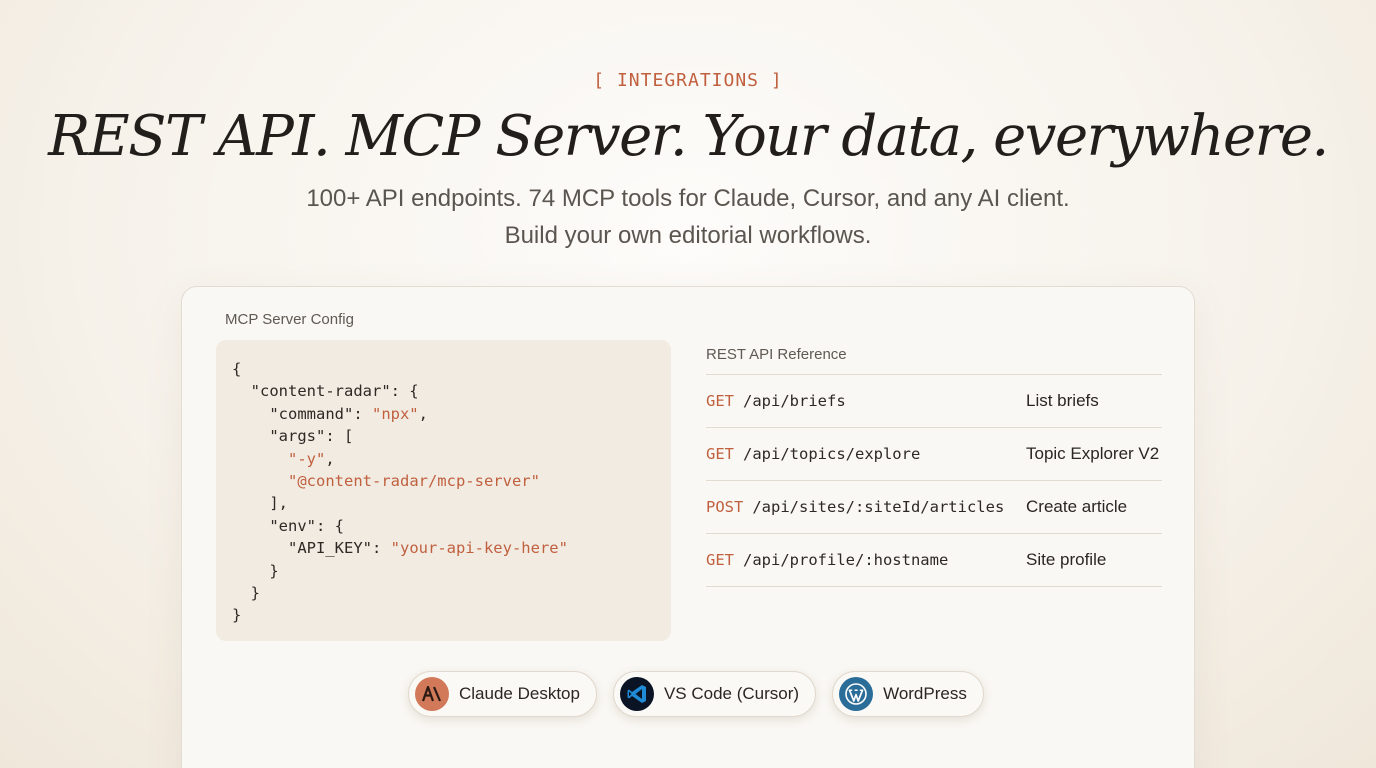  Describe the element at coordinates (414, 481) in the screenshot. I see `code-line-6: "@content-radar/mcp-server"` at that location.